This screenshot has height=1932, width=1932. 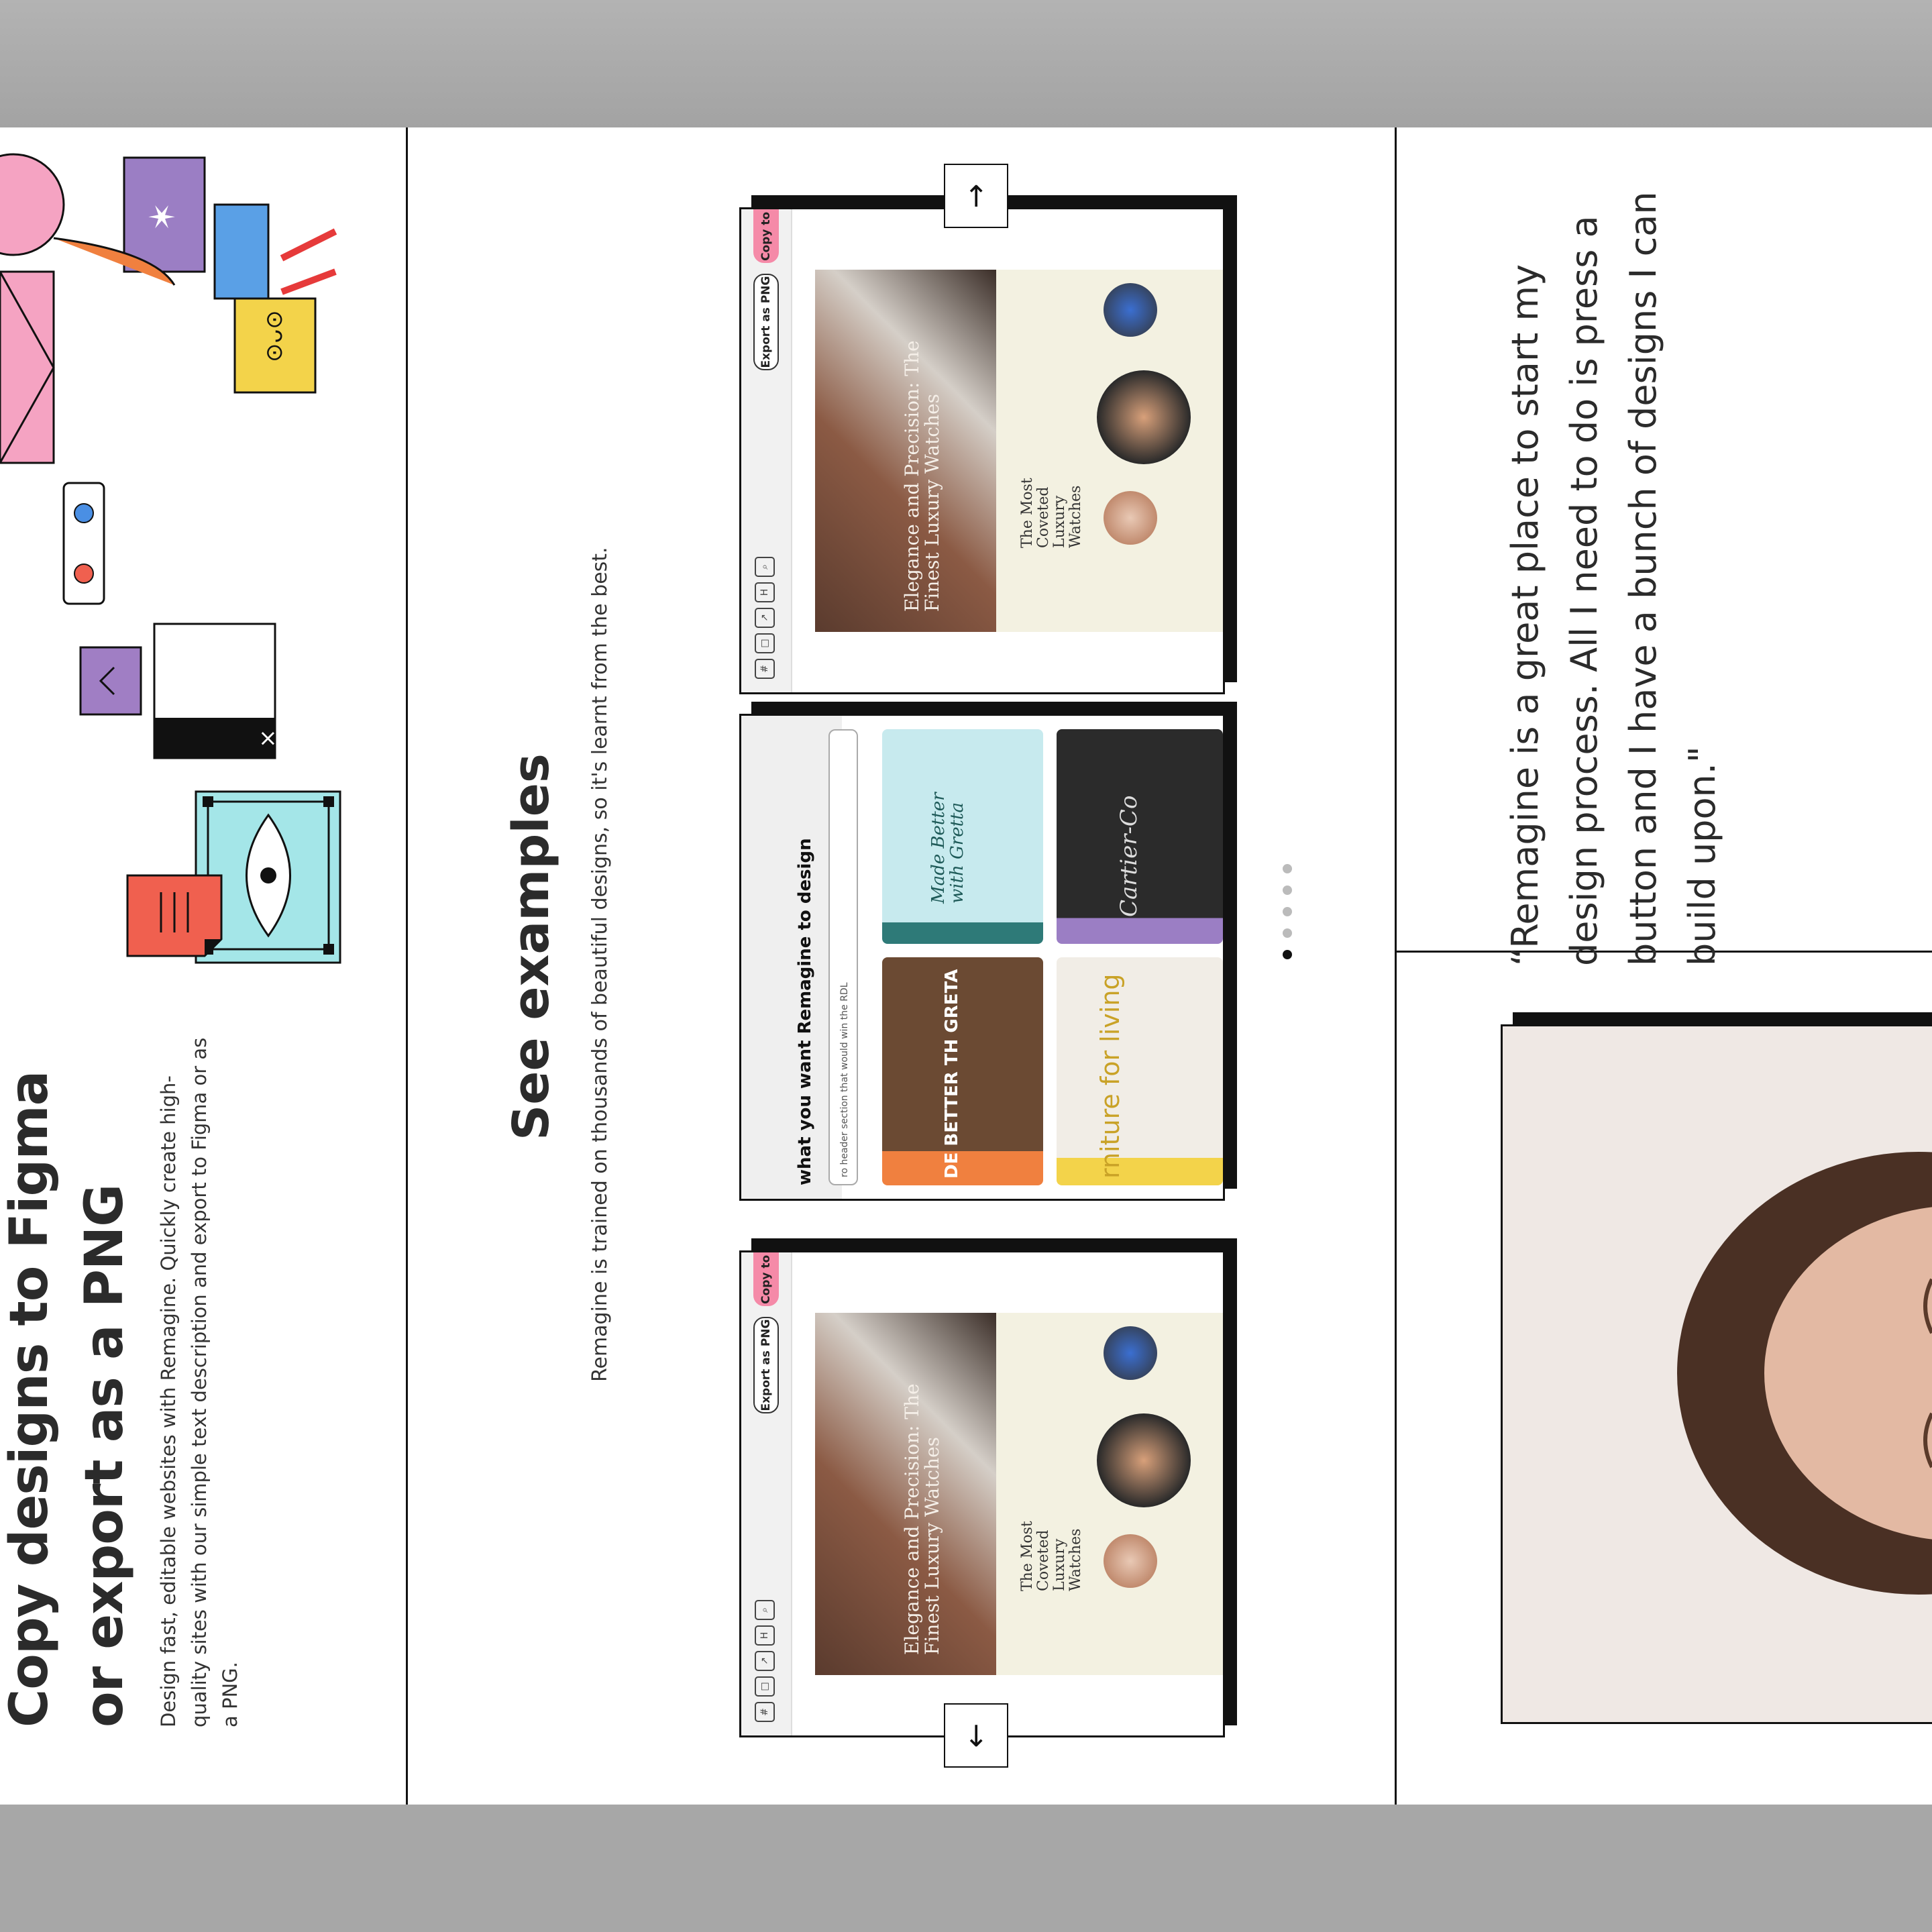 I want to click on example-tile-cartier: Cartier-Co, so click(x=1140, y=836).